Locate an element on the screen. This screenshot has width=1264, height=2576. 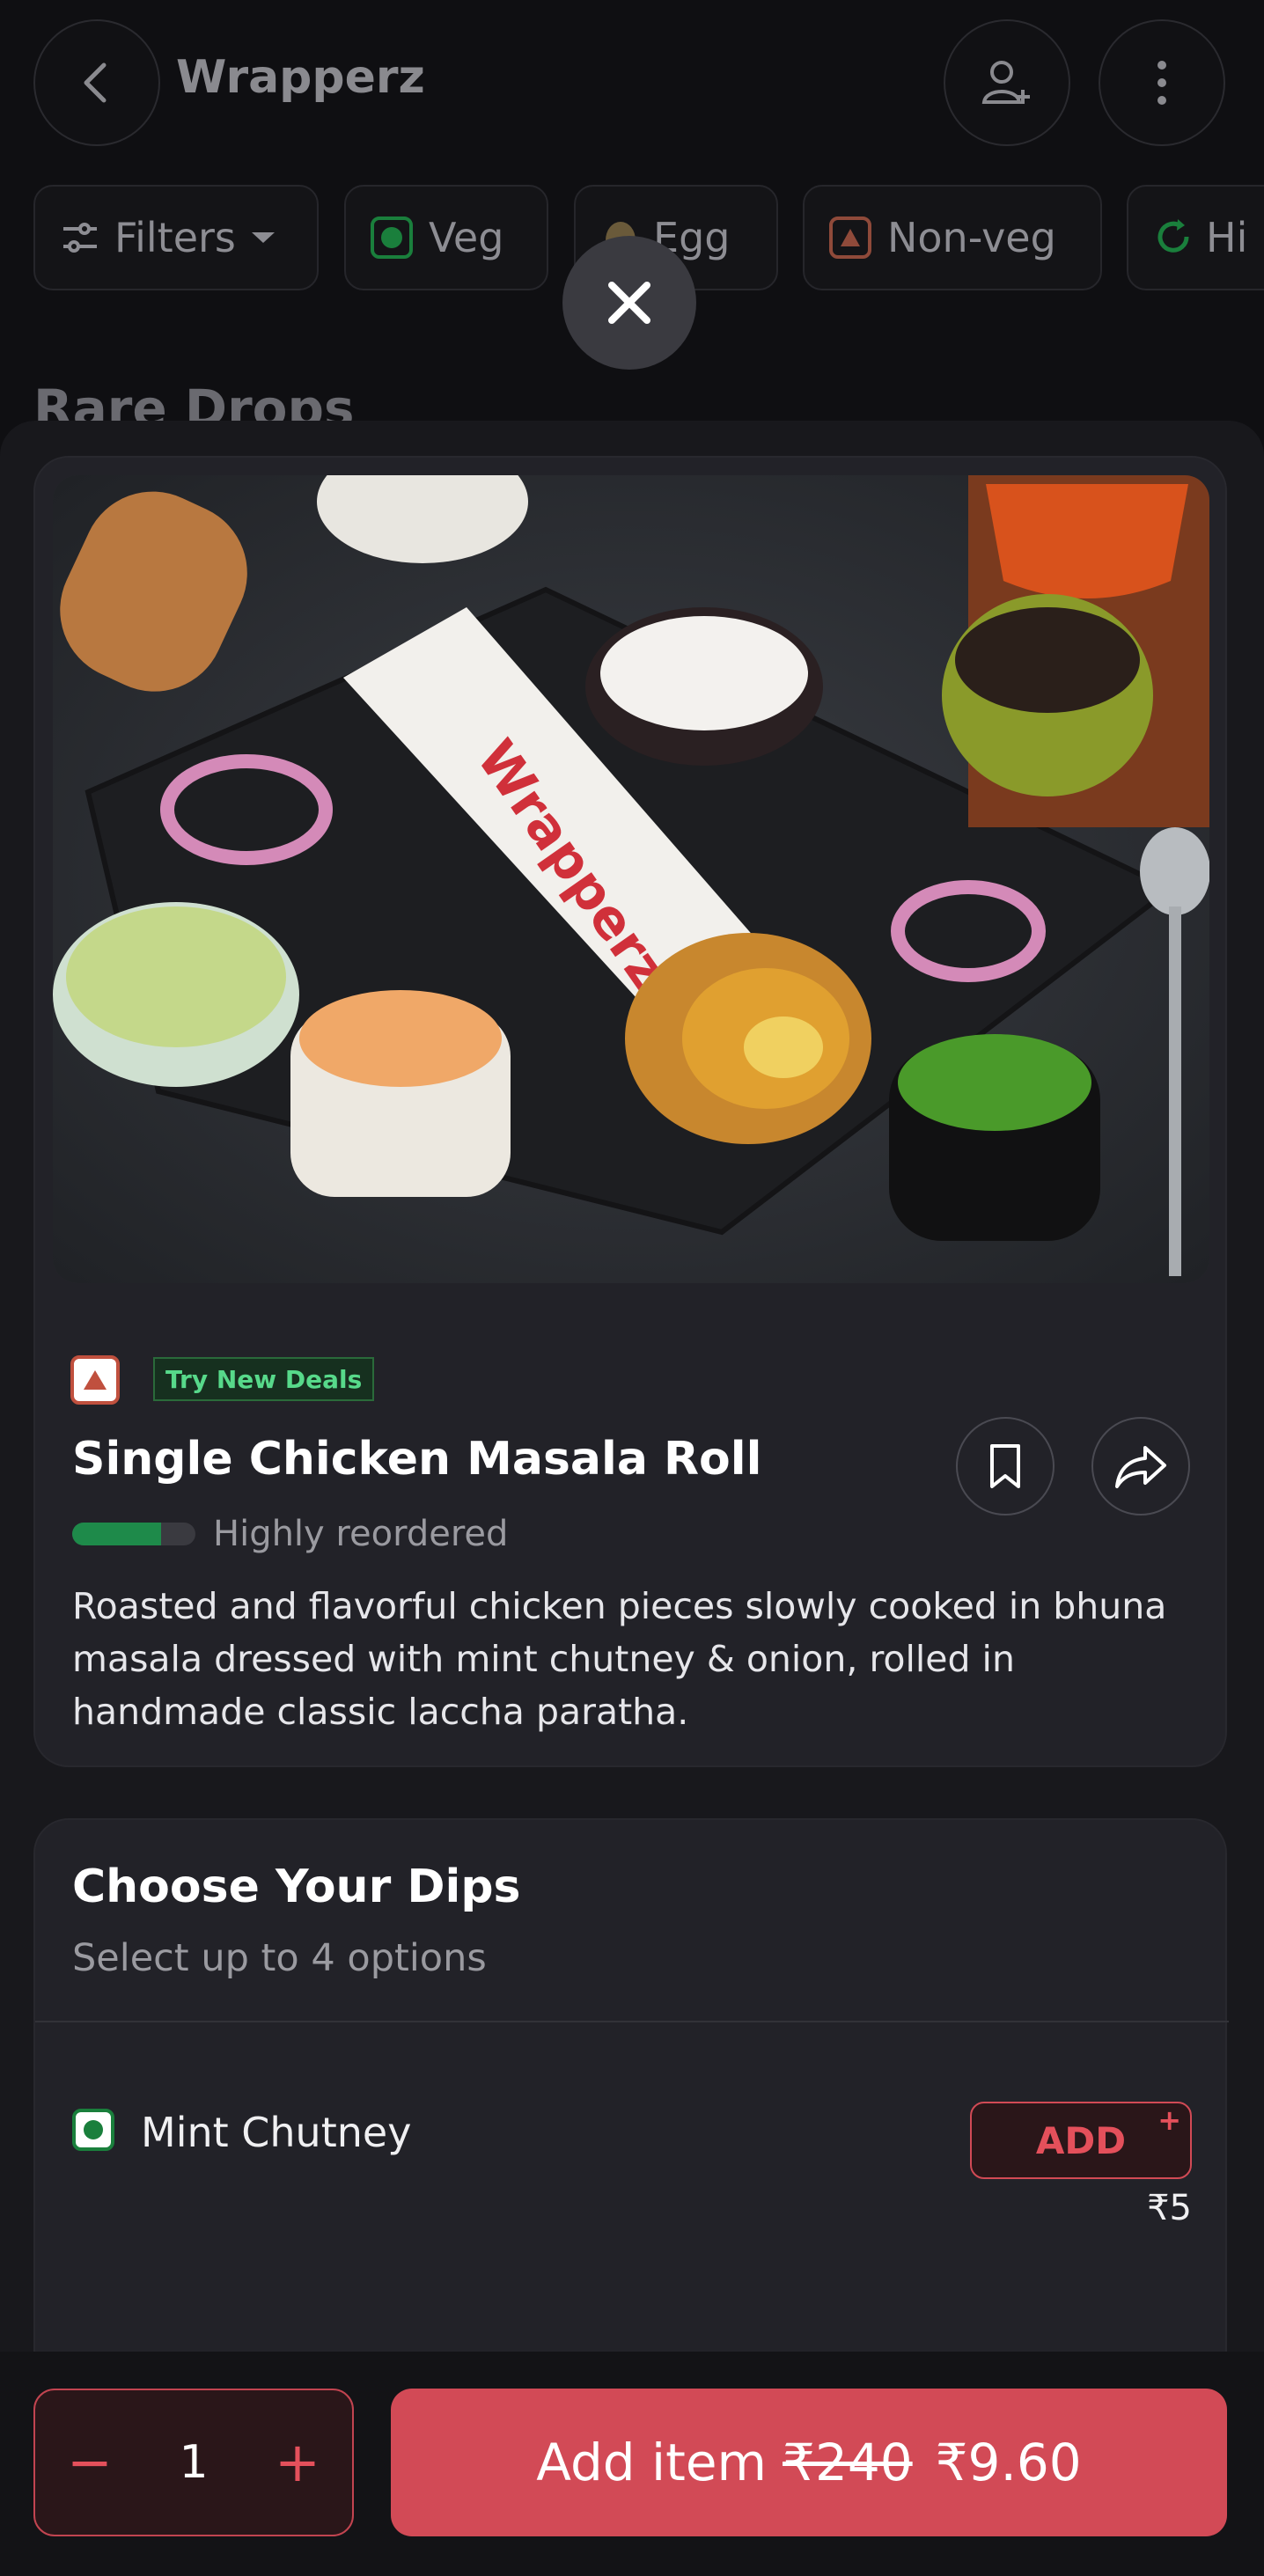
divider is located at coordinates (632, 2021).